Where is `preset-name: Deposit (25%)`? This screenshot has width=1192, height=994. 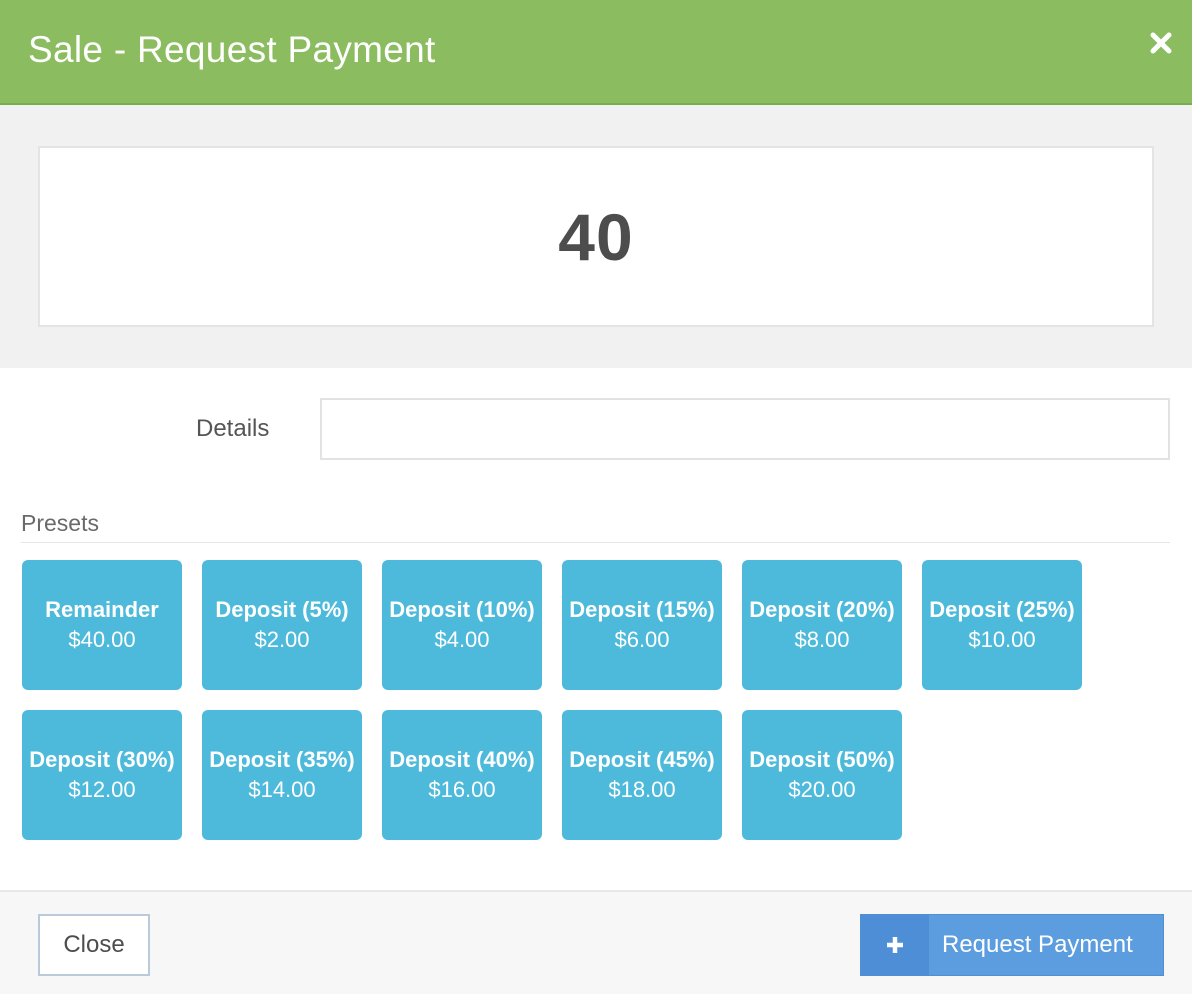 preset-name: Deposit (25%) is located at coordinates (1002, 609).